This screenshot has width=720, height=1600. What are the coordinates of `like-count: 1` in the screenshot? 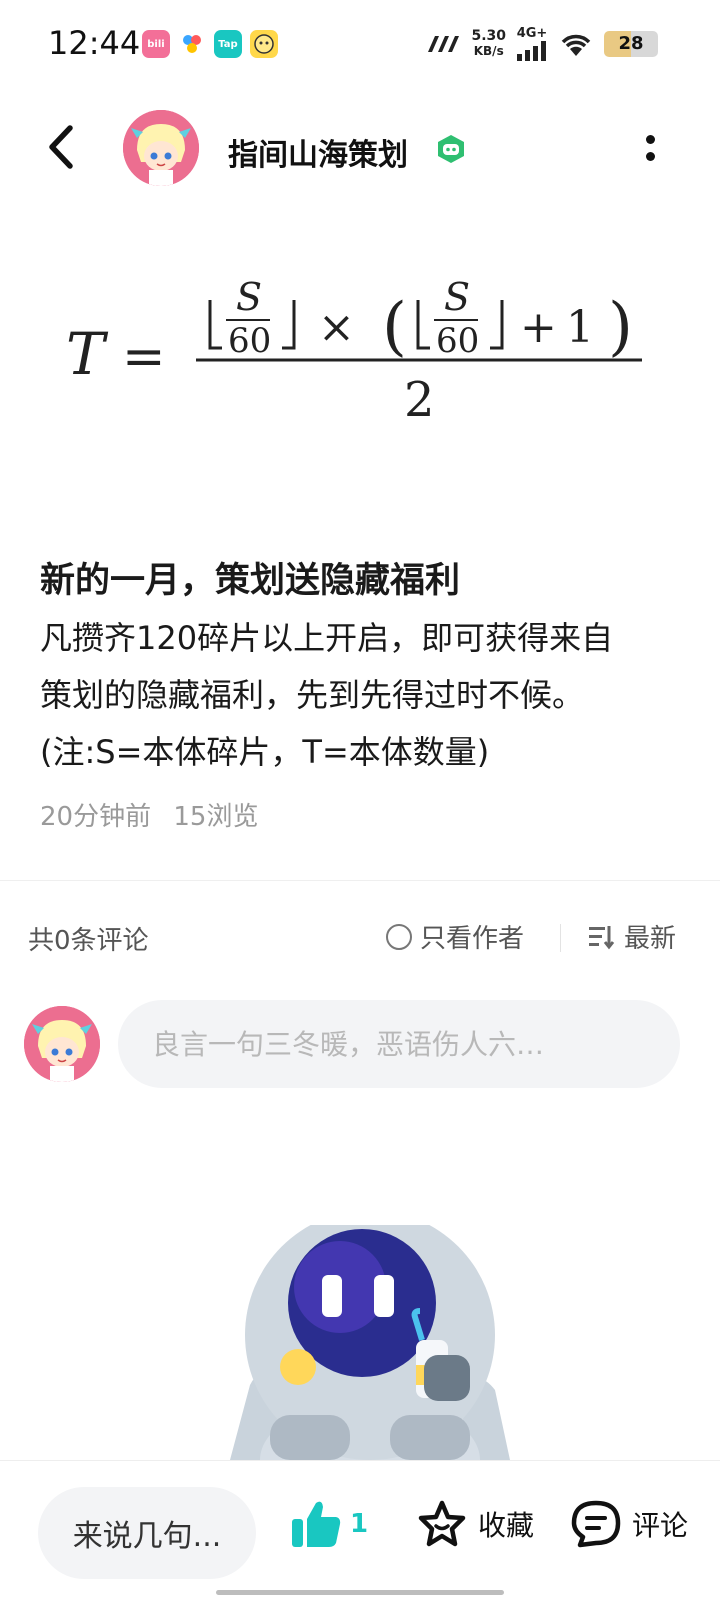 It's located at (359, 1524).